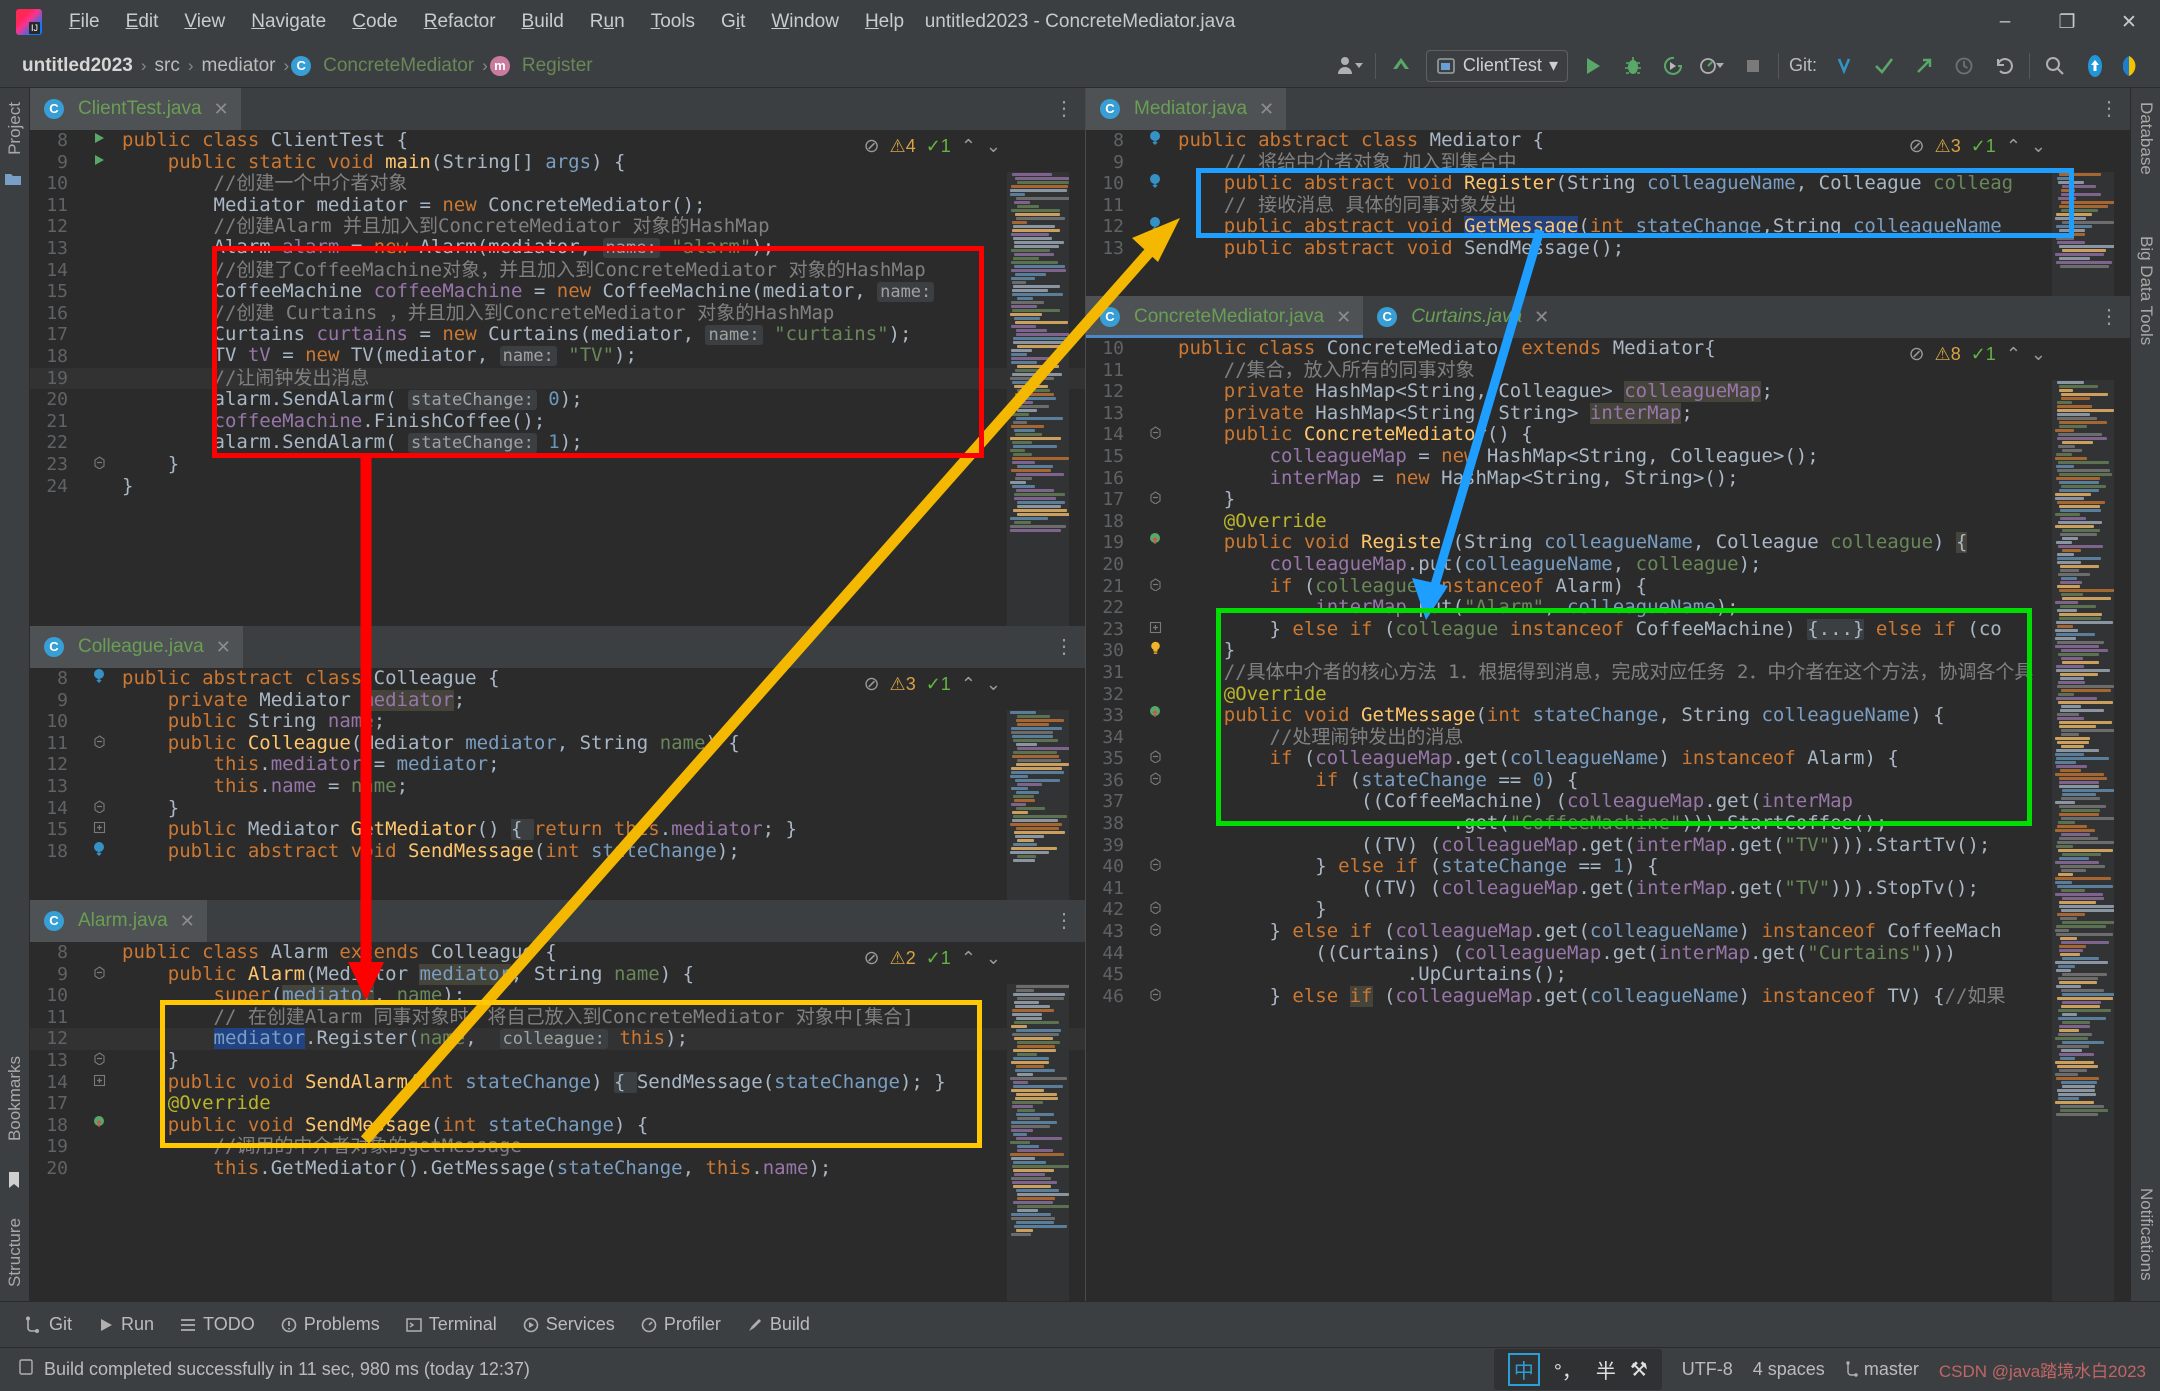 The width and height of the screenshot is (2160, 1391). Describe the element at coordinates (557, 356) in the screenshot. I see `code-line: 18 TV tV = new TV(mediator, name: "TV");` at that location.